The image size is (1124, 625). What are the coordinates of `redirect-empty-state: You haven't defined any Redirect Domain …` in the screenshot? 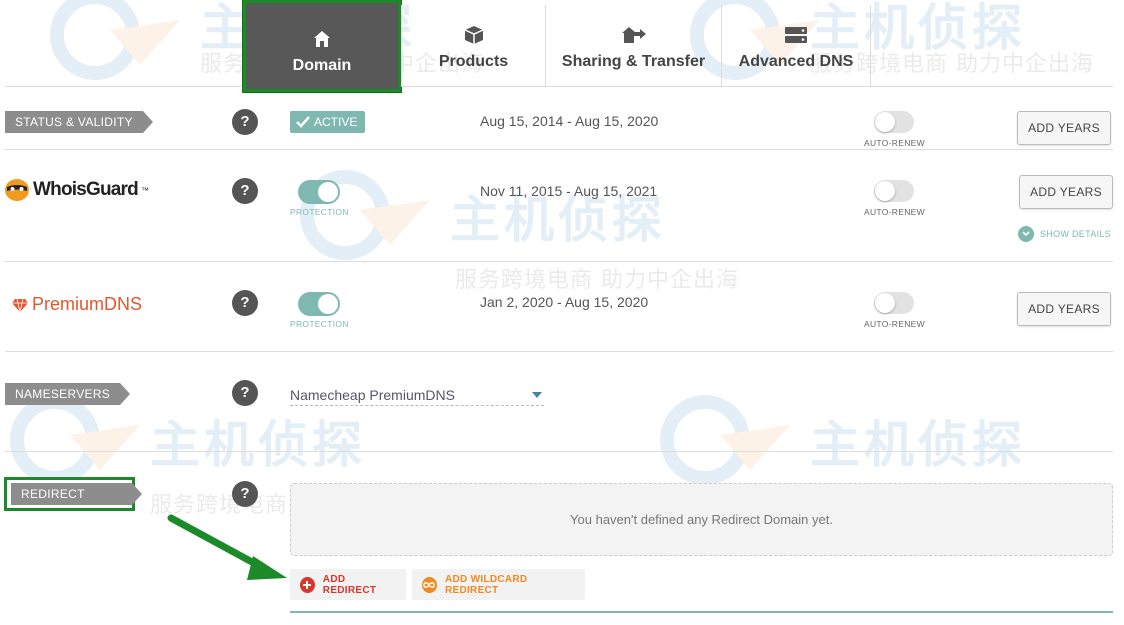 It's located at (701, 519).